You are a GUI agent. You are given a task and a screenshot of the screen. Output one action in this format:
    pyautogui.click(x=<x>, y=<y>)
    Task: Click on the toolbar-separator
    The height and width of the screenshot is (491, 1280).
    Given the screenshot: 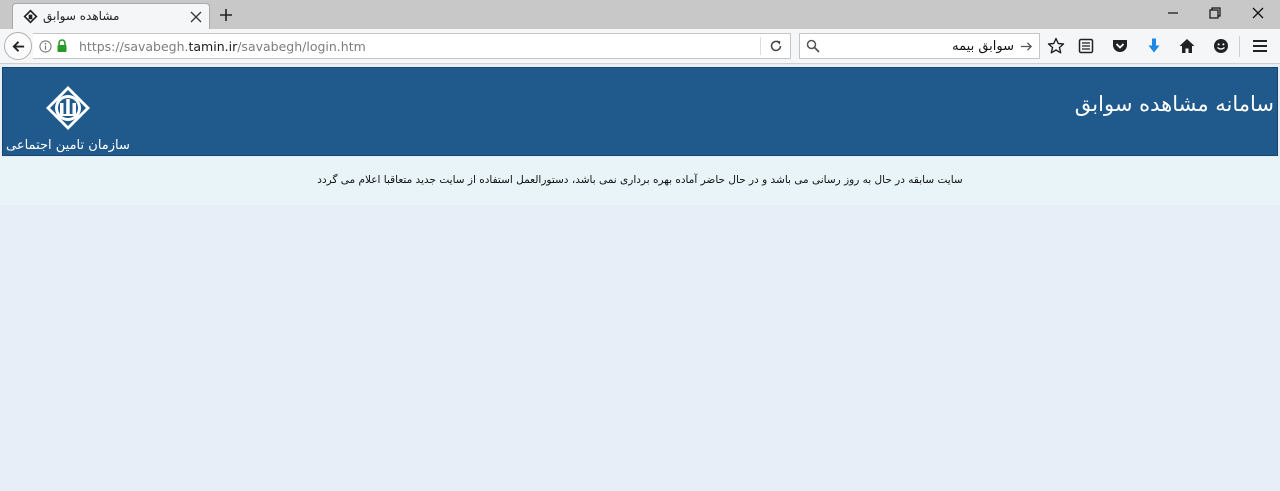 What is the action you would take?
    pyautogui.click(x=1239, y=46)
    